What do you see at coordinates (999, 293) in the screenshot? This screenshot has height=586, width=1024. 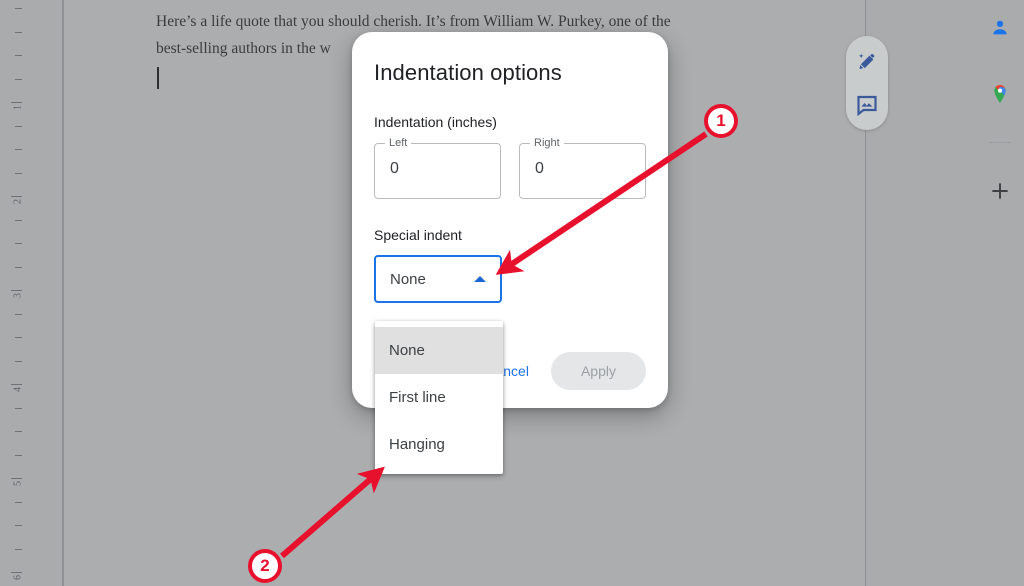 I see `side-panel-rail` at bounding box center [999, 293].